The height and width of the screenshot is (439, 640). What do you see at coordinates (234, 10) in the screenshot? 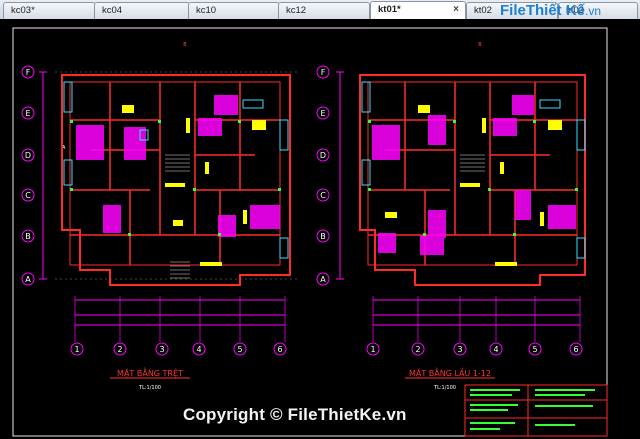
I see `tab-kc10: kc10` at bounding box center [234, 10].